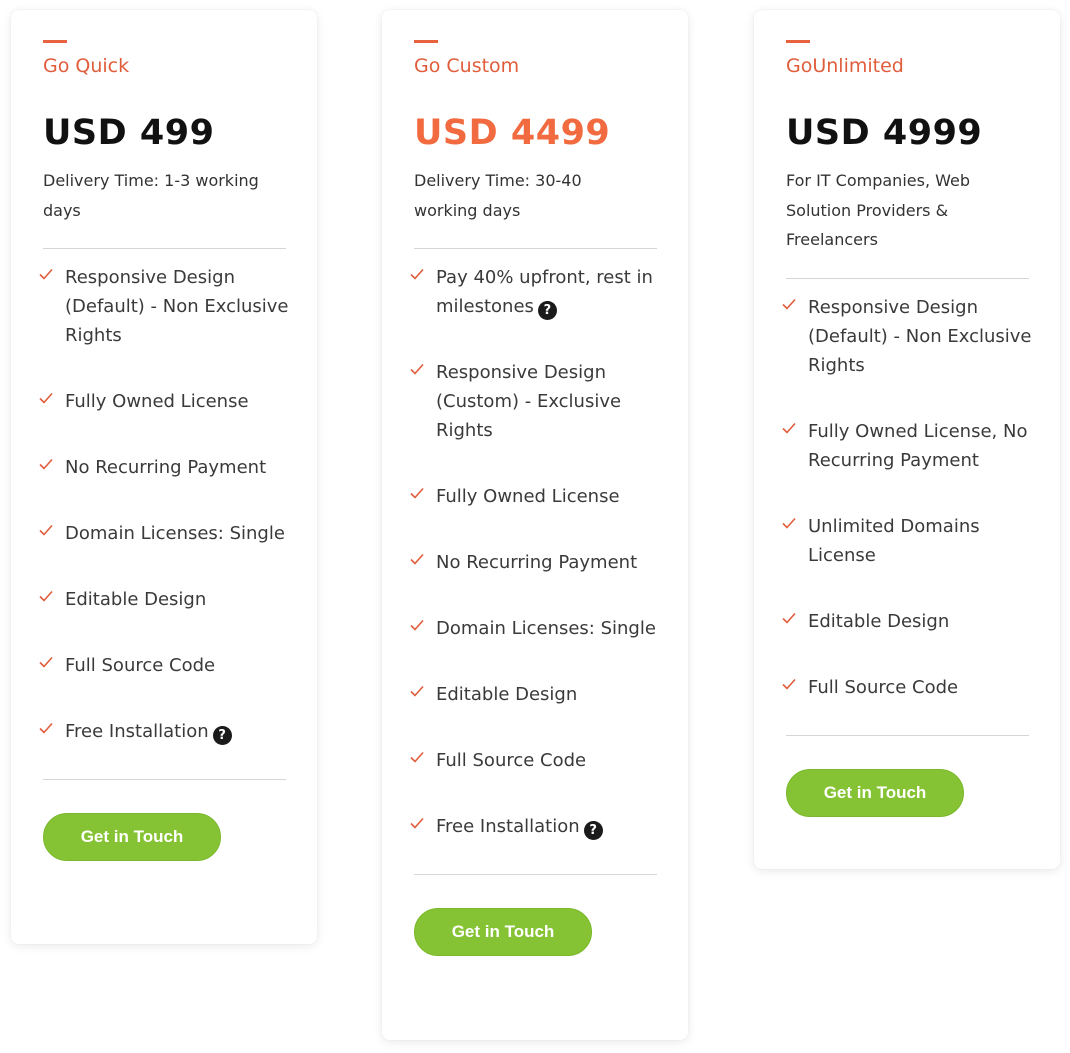  What do you see at coordinates (151, 195) in the screenshot?
I see `plan-description: Delivery Time: 1-3 working days` at bounding box center [151, 195].